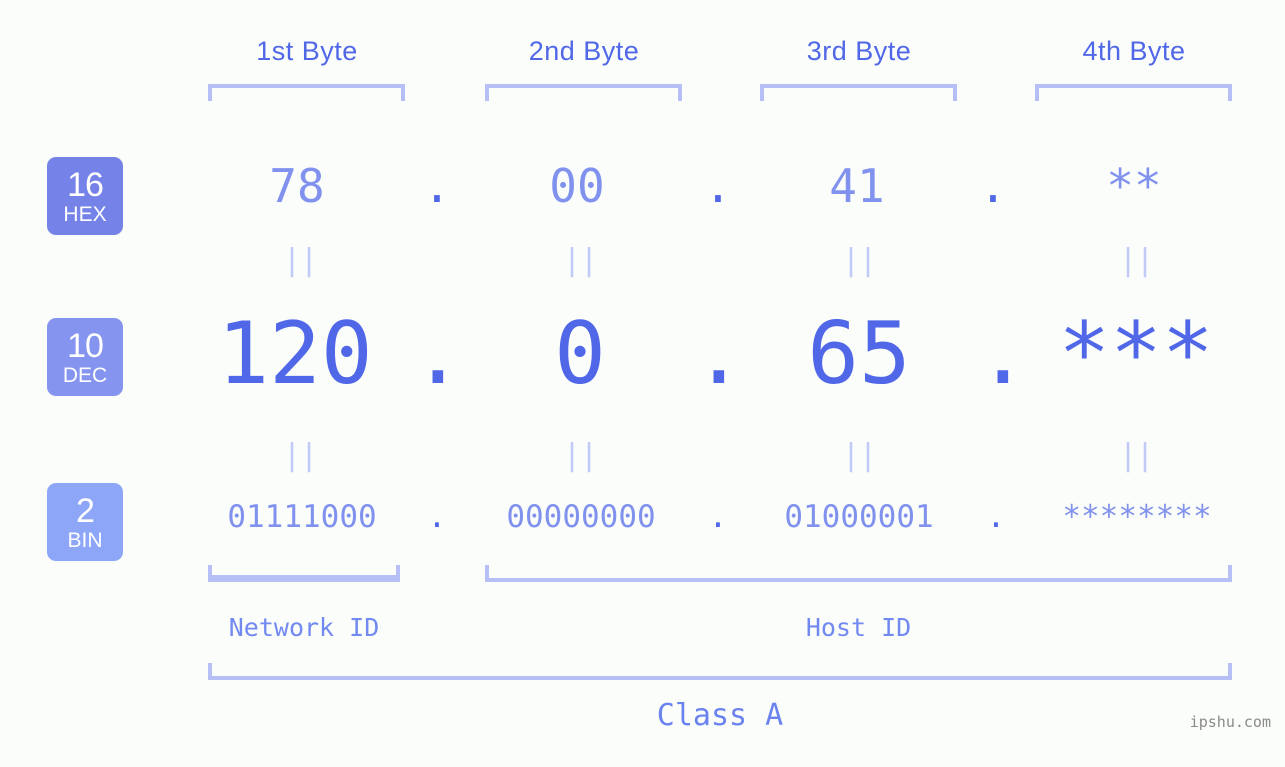 This screenshot has height=767, width=1285. What do you see at coordinates (307, 51) in the screenshot?
I see `byte-header-1: 1st Byte` at bounding box center [307, 51].